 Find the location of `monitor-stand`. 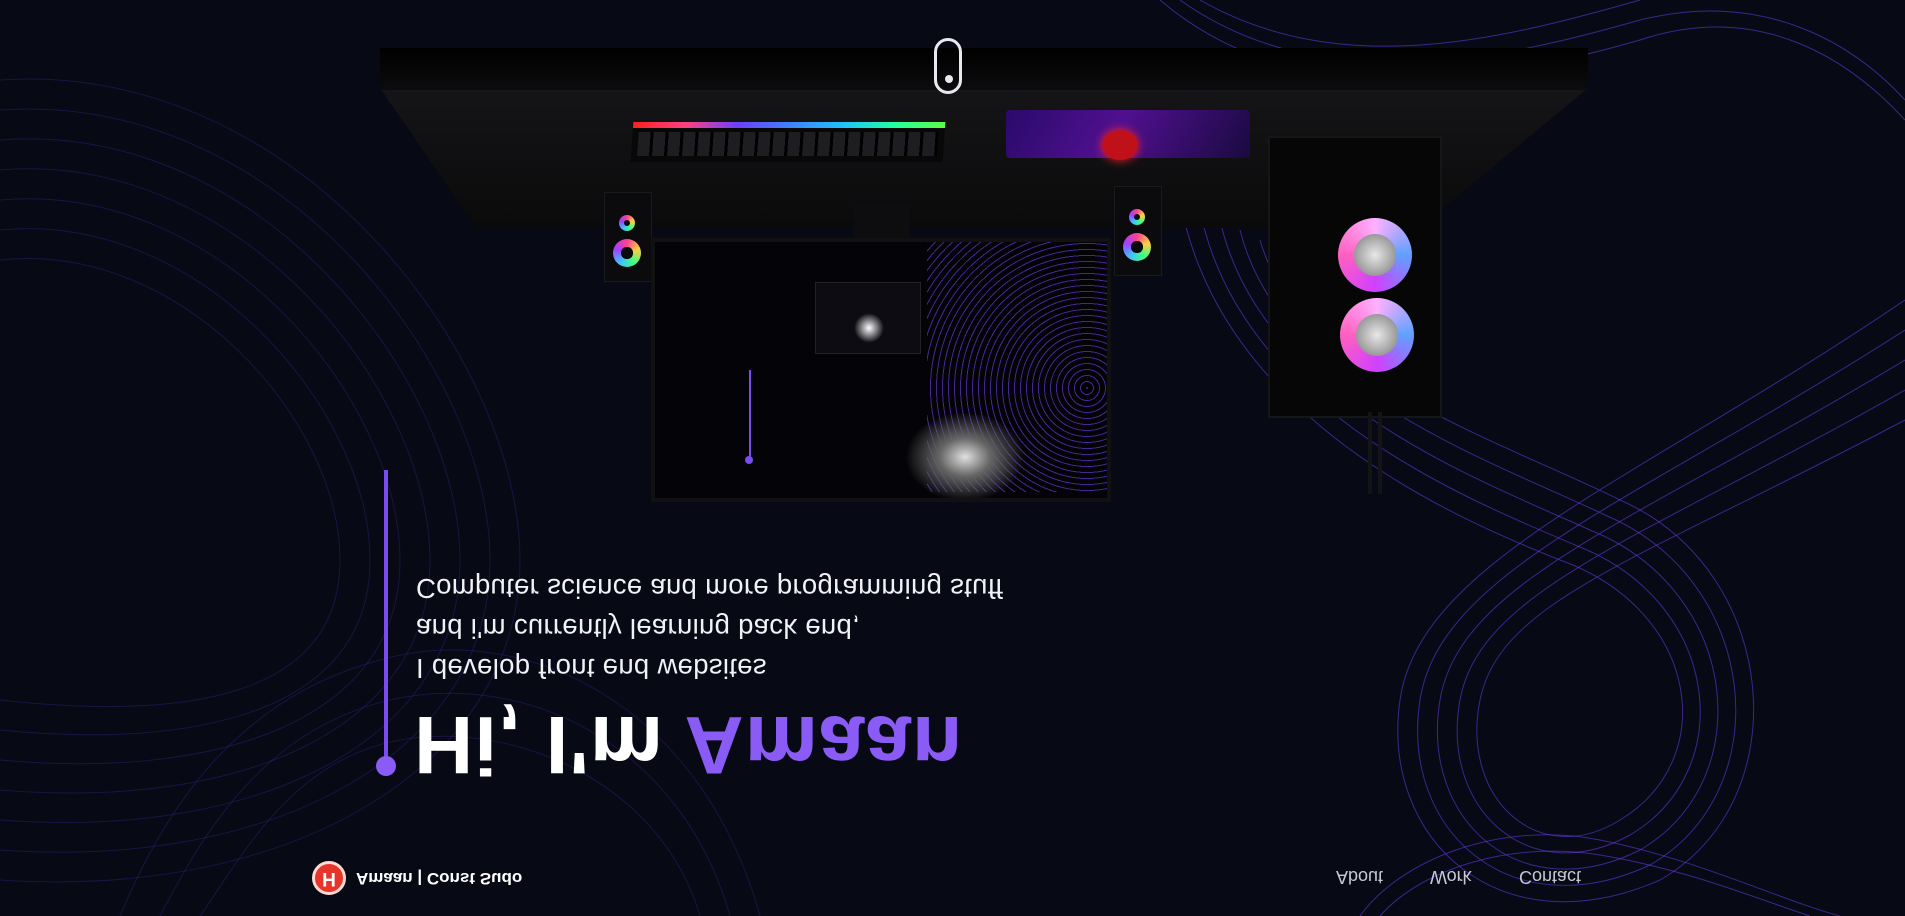

monitor-stand is located at coordinates (882, 222).